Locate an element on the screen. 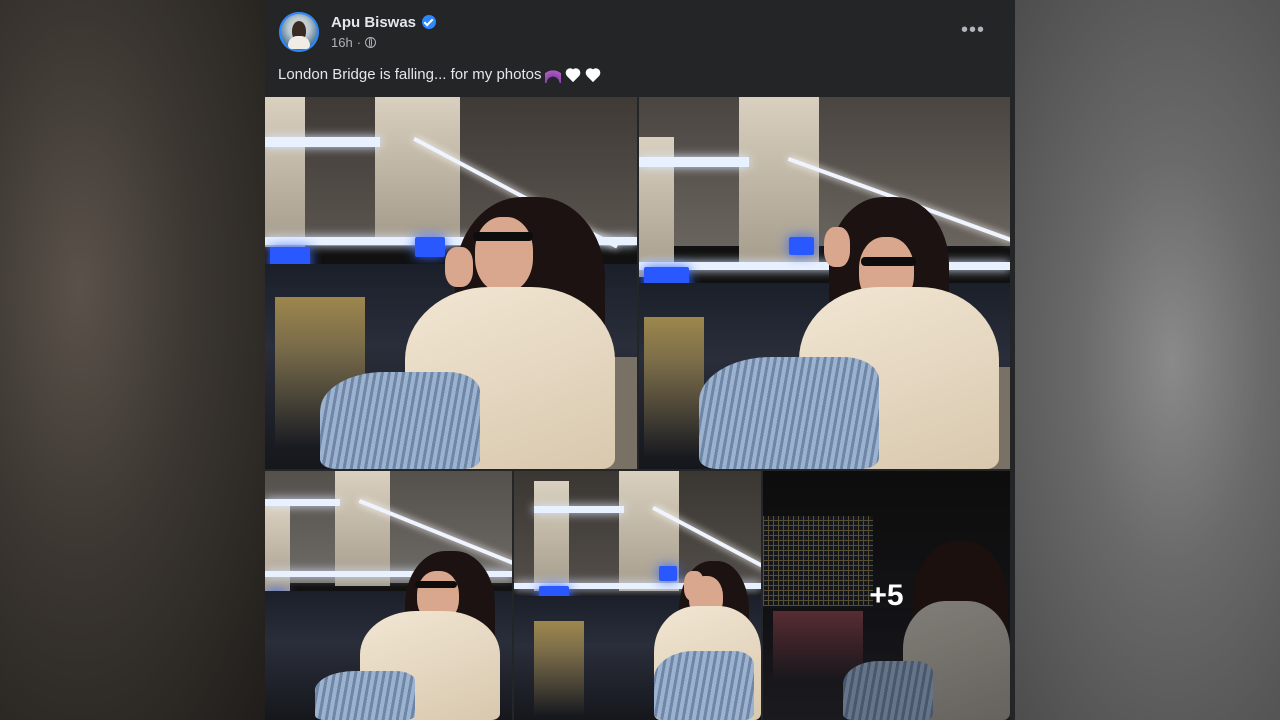  woman-face is located at coordinates (504, 254).